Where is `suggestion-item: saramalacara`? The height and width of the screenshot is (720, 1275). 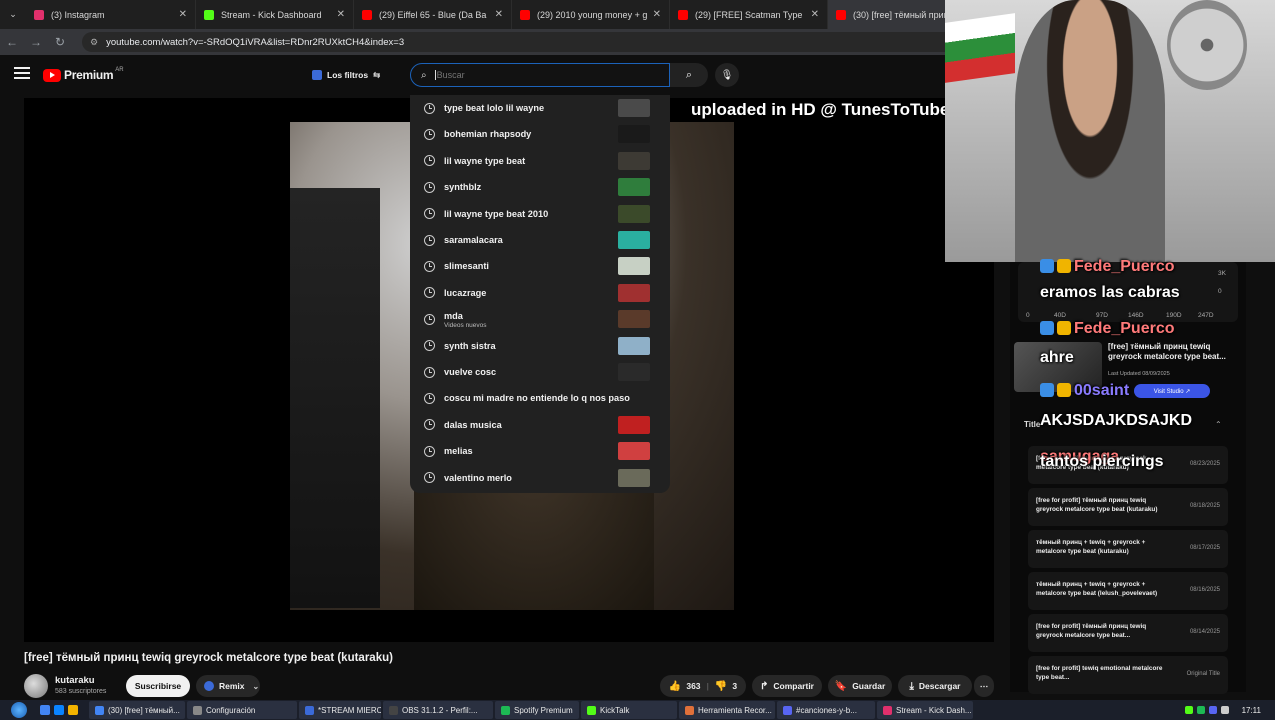
suggestion-item: saramalacara is located at coordinates (540, 240).